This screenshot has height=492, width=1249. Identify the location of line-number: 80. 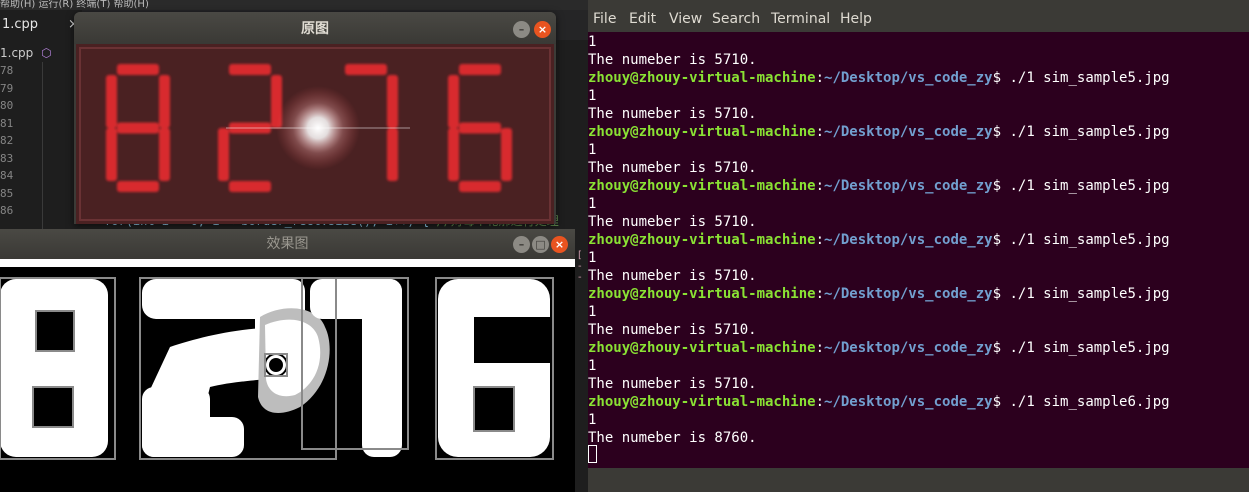
(7, 105).